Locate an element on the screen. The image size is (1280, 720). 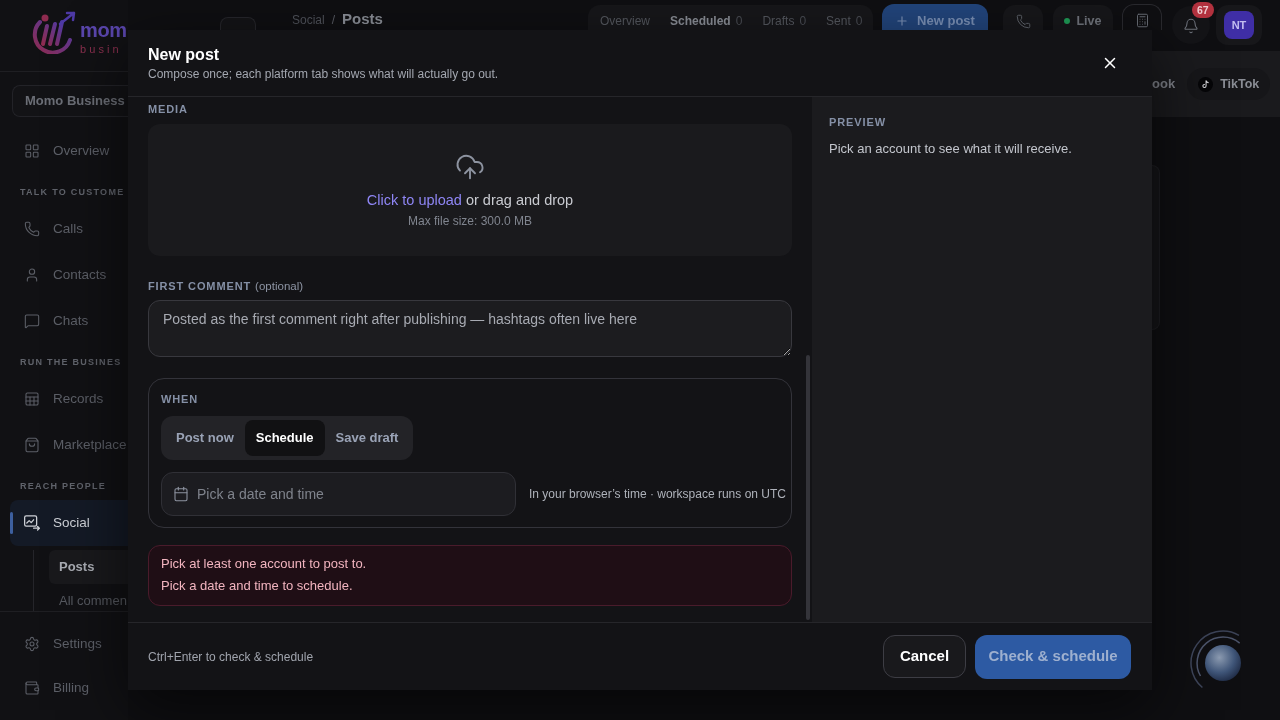
cancel-button: Cancel is located at coordinates (924, 656).